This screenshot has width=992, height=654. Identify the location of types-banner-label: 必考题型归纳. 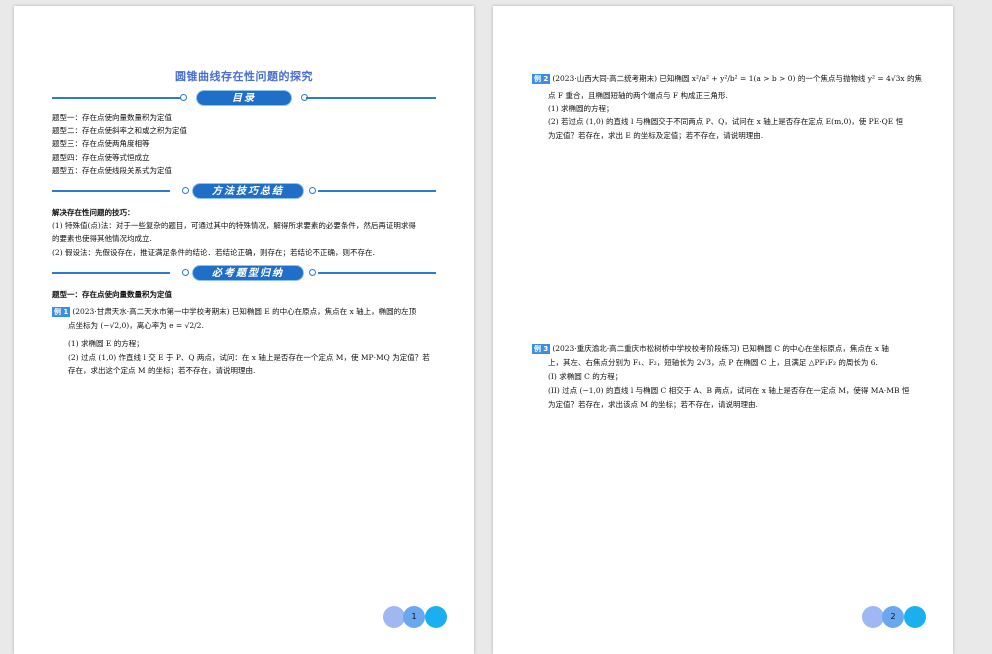
(248, 273).